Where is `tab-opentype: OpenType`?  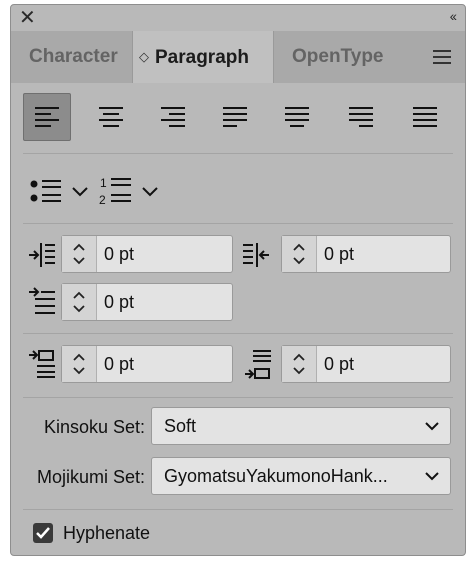
tab-opentype: OpenType is located at coordinates (331, 57).